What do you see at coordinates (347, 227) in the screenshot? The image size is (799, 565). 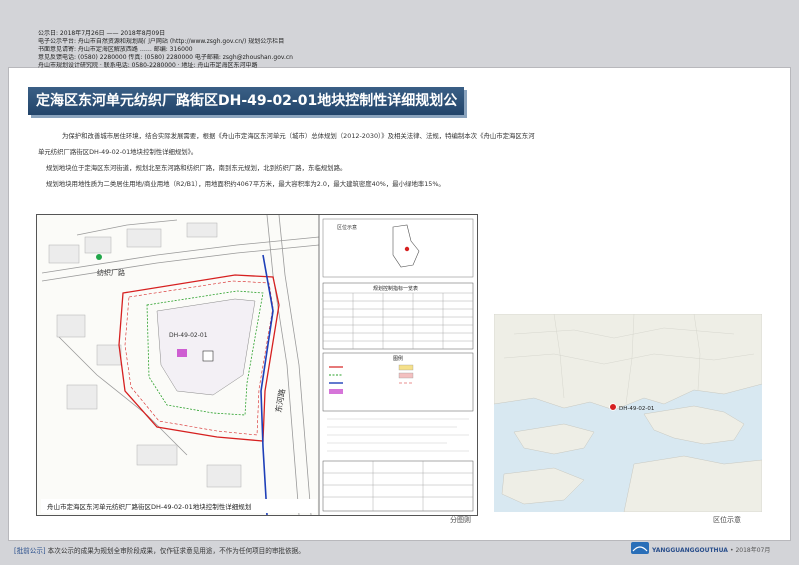 I see `inset-label: 区位示意` at bounding box center [347, 227].